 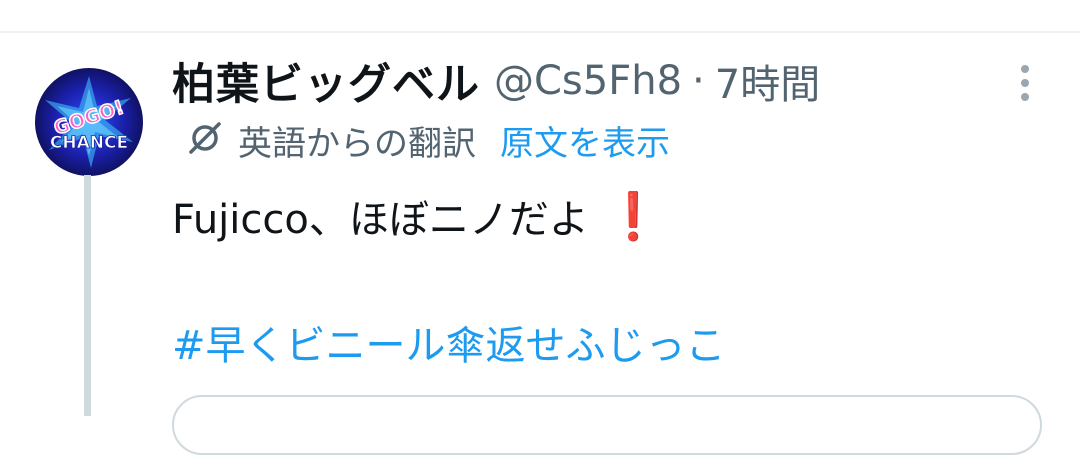 What do you see at coordinates (357, 143) in the screenshot?
I see `translation-label: 英語からの翻訳` at bounding box center [357, 143].